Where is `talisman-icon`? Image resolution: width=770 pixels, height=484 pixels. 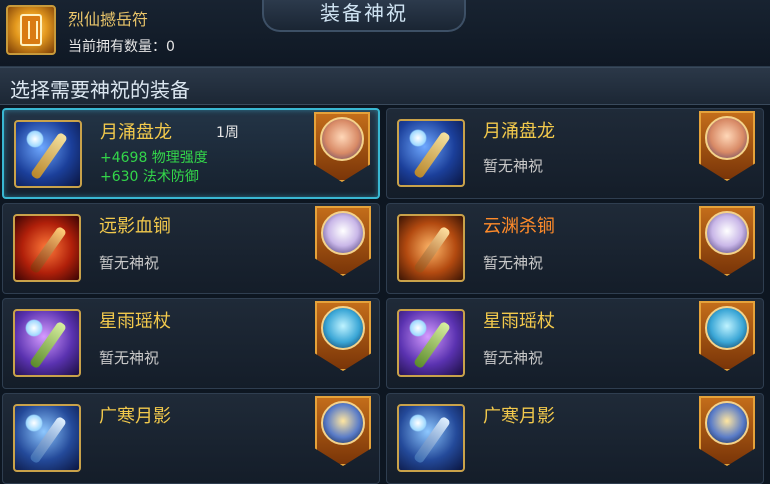
talisman-icon is located at coordinates (31, 30).